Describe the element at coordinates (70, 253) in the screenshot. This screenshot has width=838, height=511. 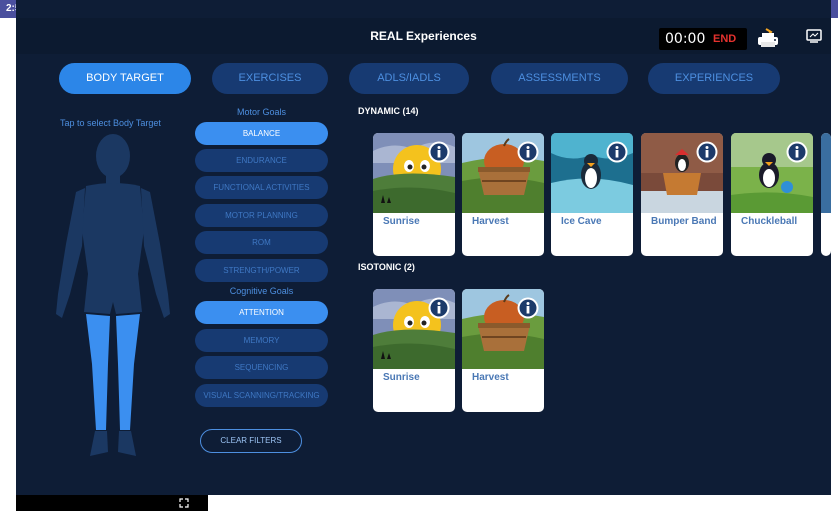
I see `body-part-left-arm` at that location.